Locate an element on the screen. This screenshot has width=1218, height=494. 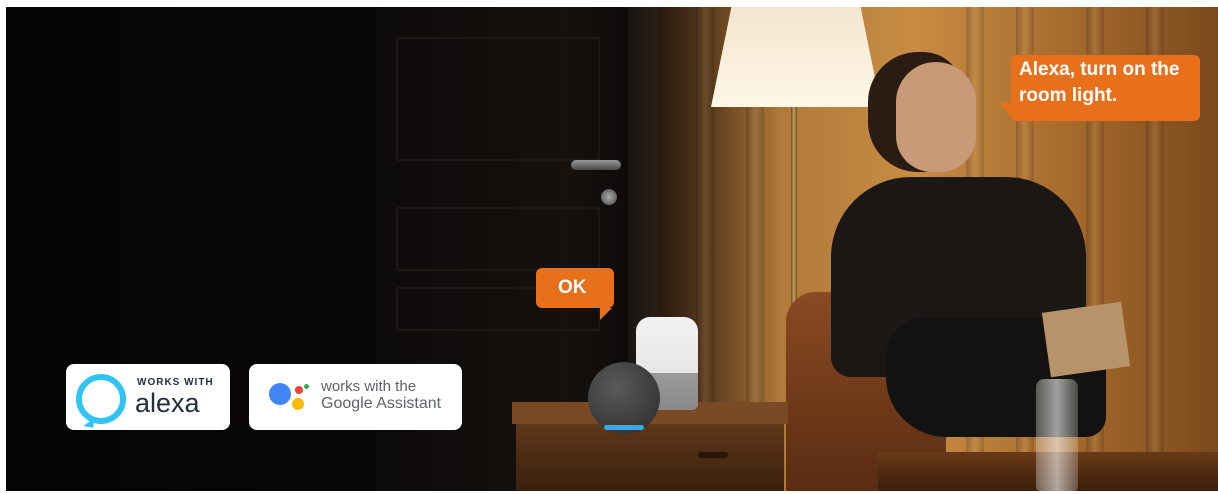
google-assistant-label: Google Assistant is located at coordinates (381, 403).